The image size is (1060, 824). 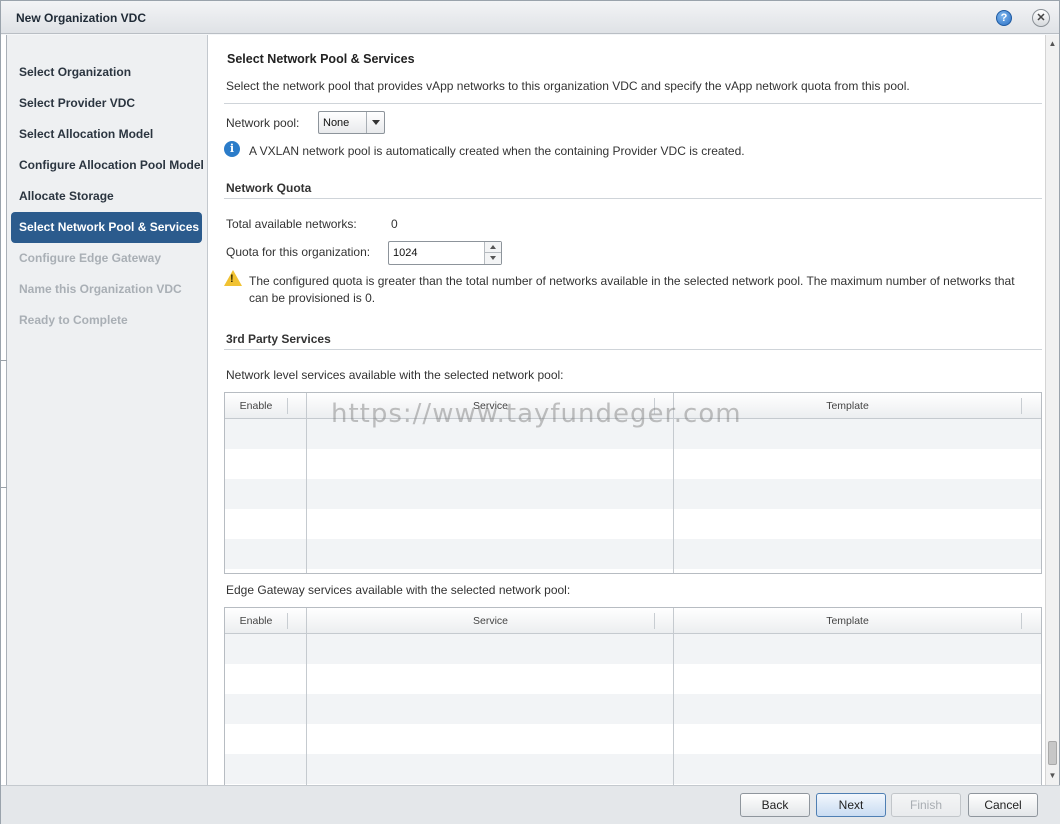 What do you see at coordinates (263, 123) in the screenshot?
I see `network-pool-label: Network pool:` at bounding box center [263, 123].